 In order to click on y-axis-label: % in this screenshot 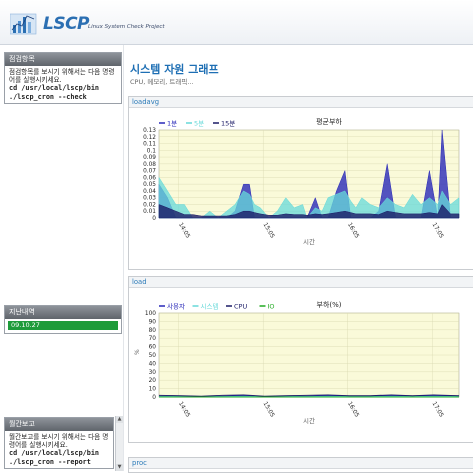, I will do `click(137, 352)`.